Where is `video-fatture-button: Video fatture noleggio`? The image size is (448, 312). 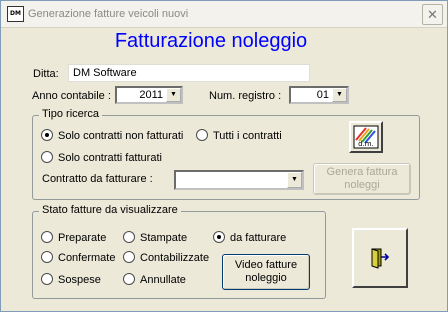
video-fatture-button: Video fatture noleggio is located at coordinates (266, 272).